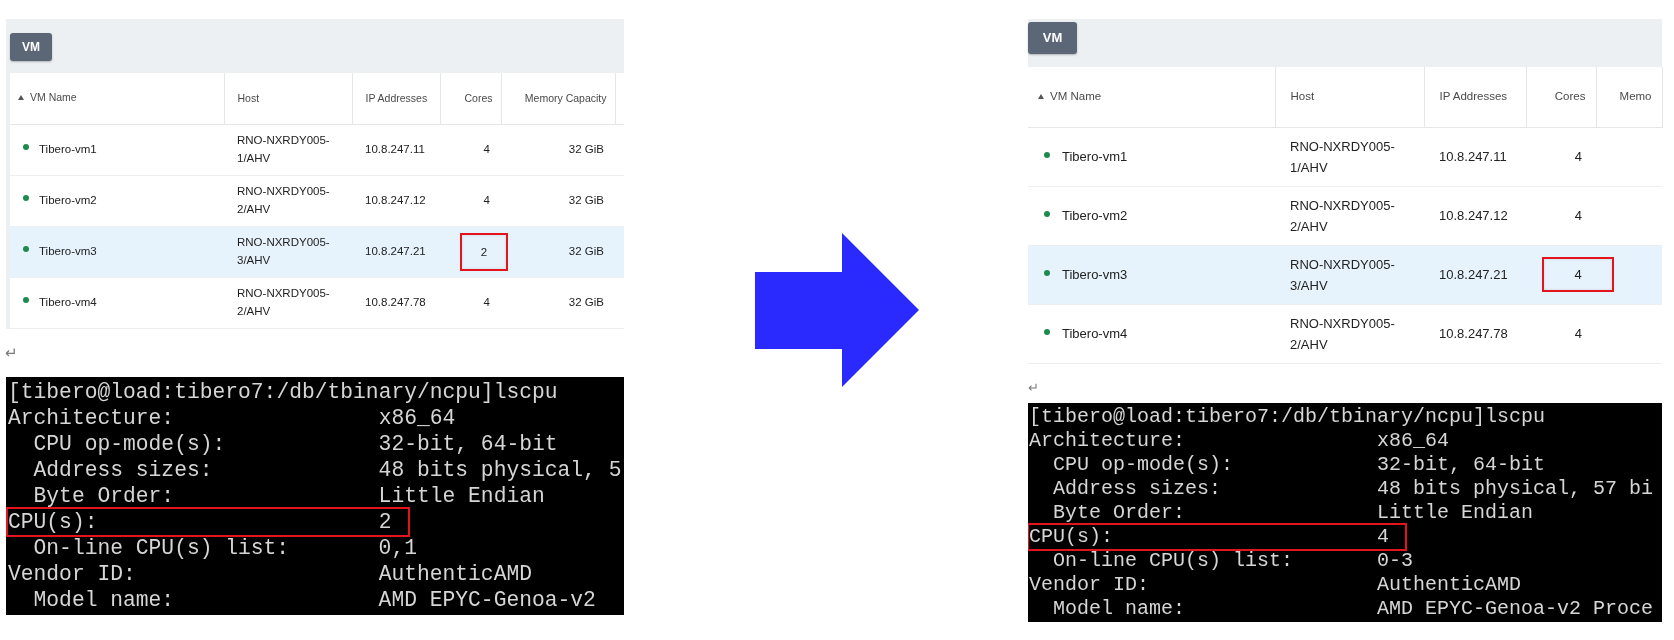 This screenshot has width=1674, height=640. Describe the element at coordinates (397, 547) in the screenshot. I see `terminal-value: 0,1` at that location.